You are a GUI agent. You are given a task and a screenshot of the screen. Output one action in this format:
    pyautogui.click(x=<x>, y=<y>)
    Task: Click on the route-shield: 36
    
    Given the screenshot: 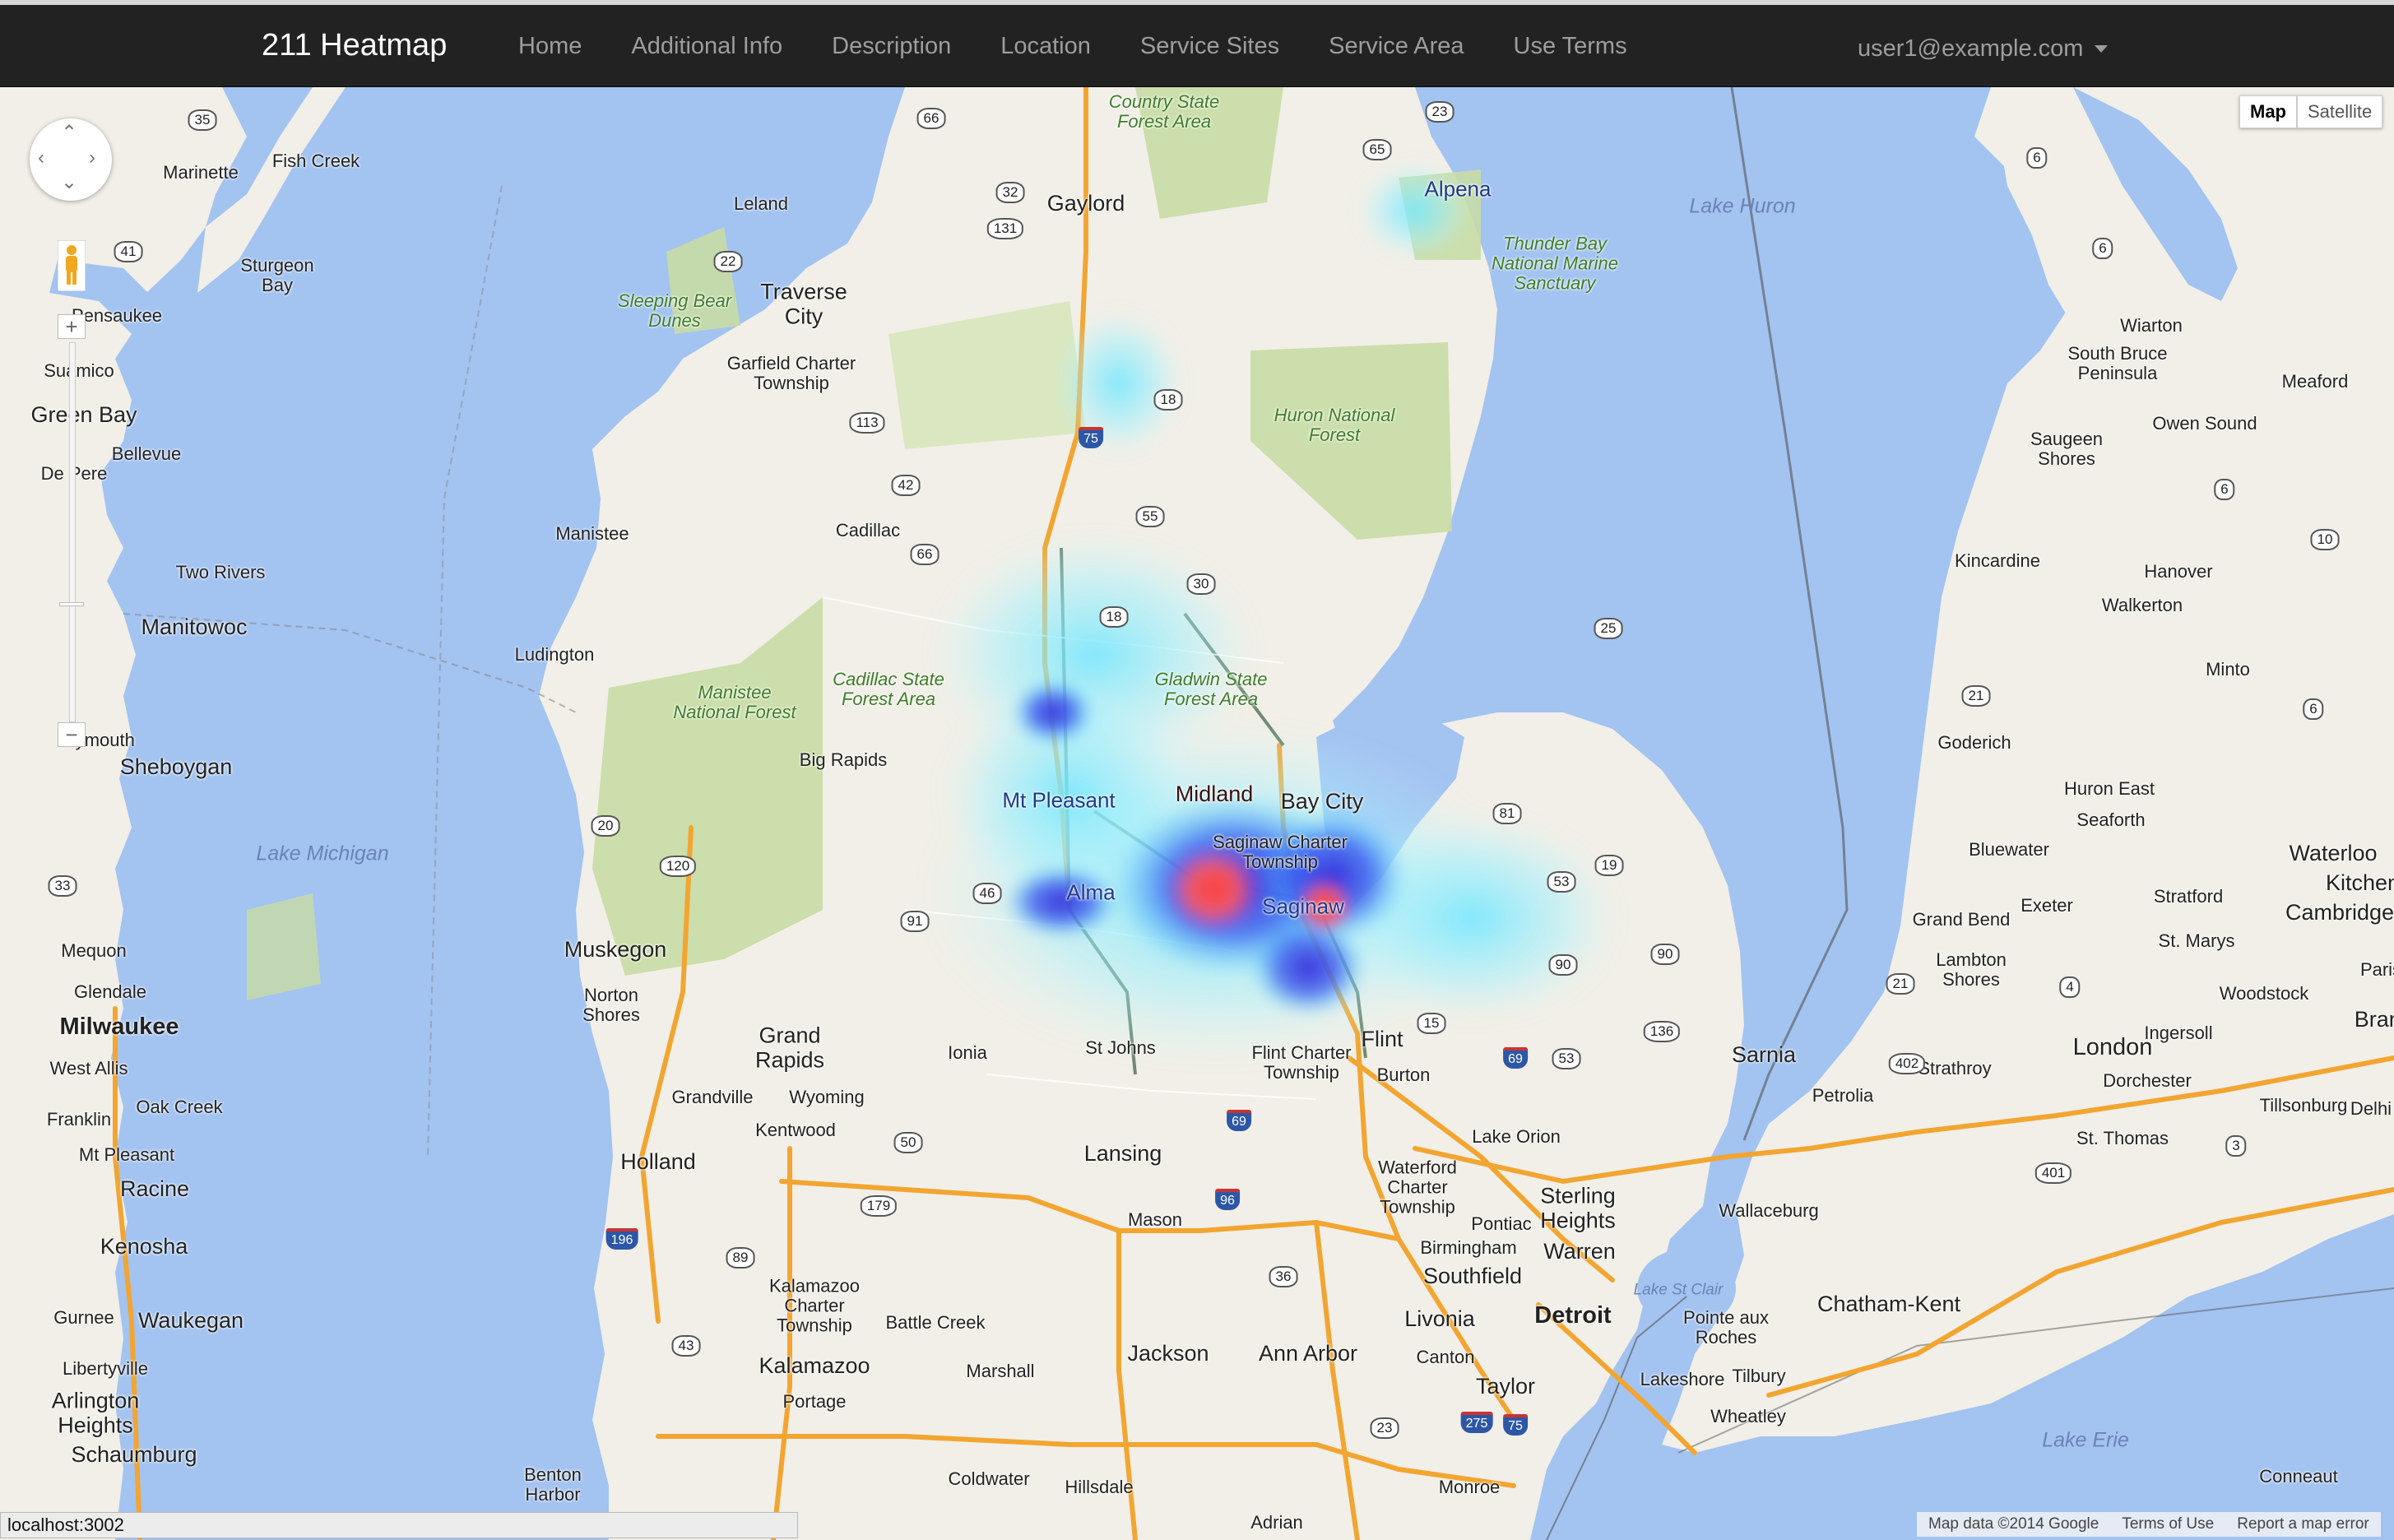 What is the action you would take?
    pyautogui.click(x=1283, y=1276)
    